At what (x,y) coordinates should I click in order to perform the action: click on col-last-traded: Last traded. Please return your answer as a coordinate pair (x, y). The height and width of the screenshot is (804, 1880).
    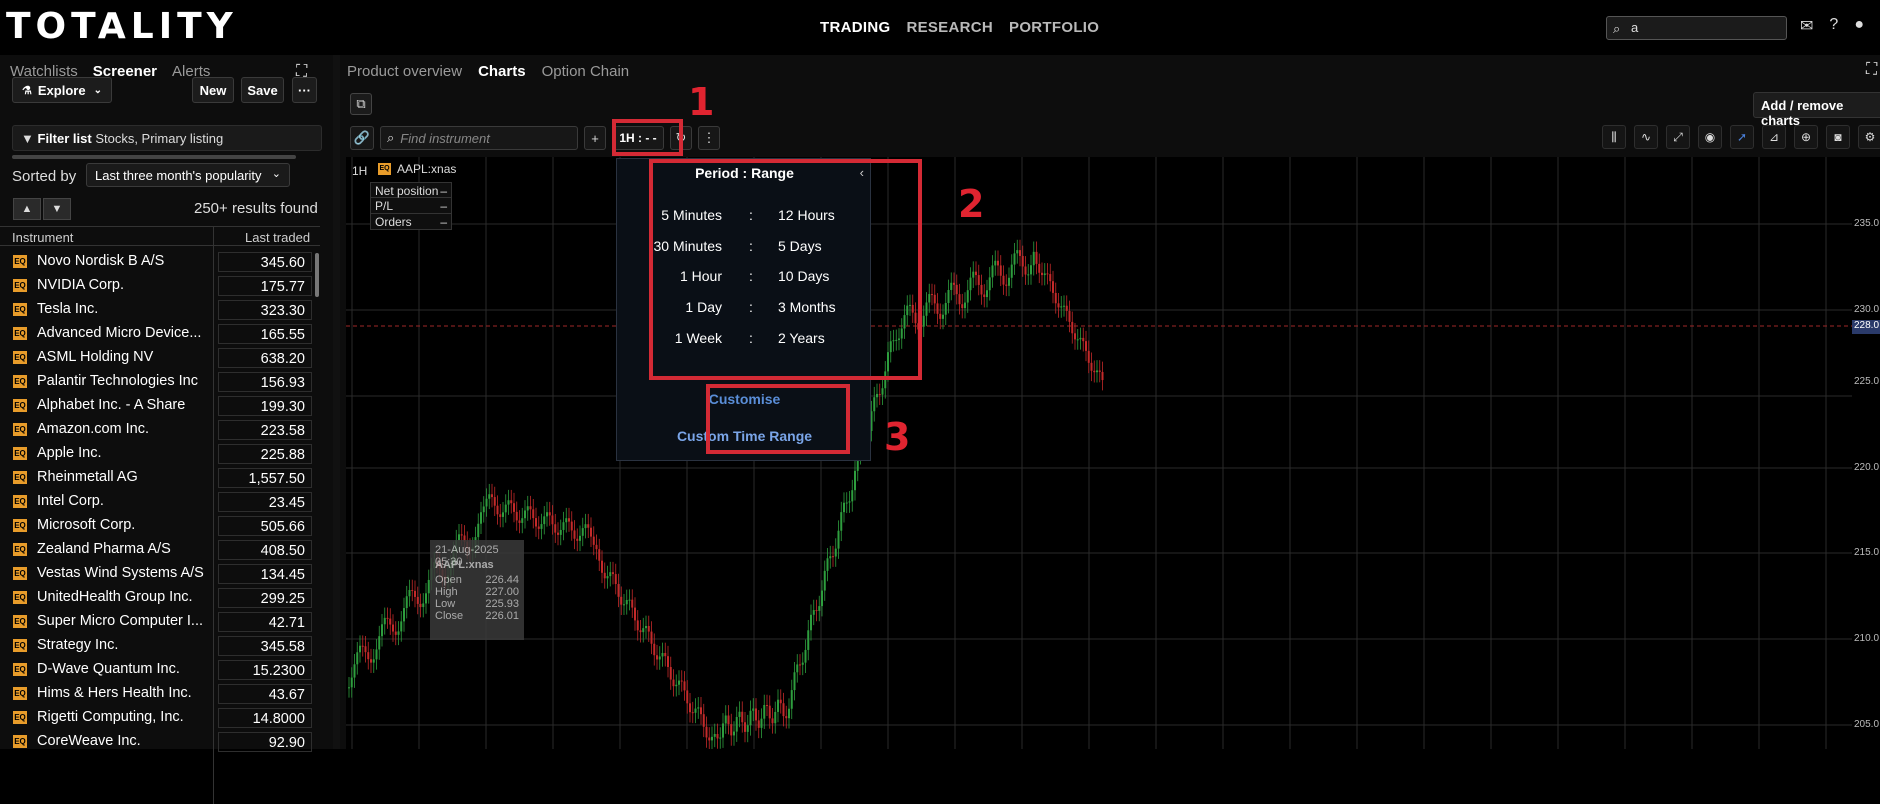
    Looking at the image, I should click on (277, 237).